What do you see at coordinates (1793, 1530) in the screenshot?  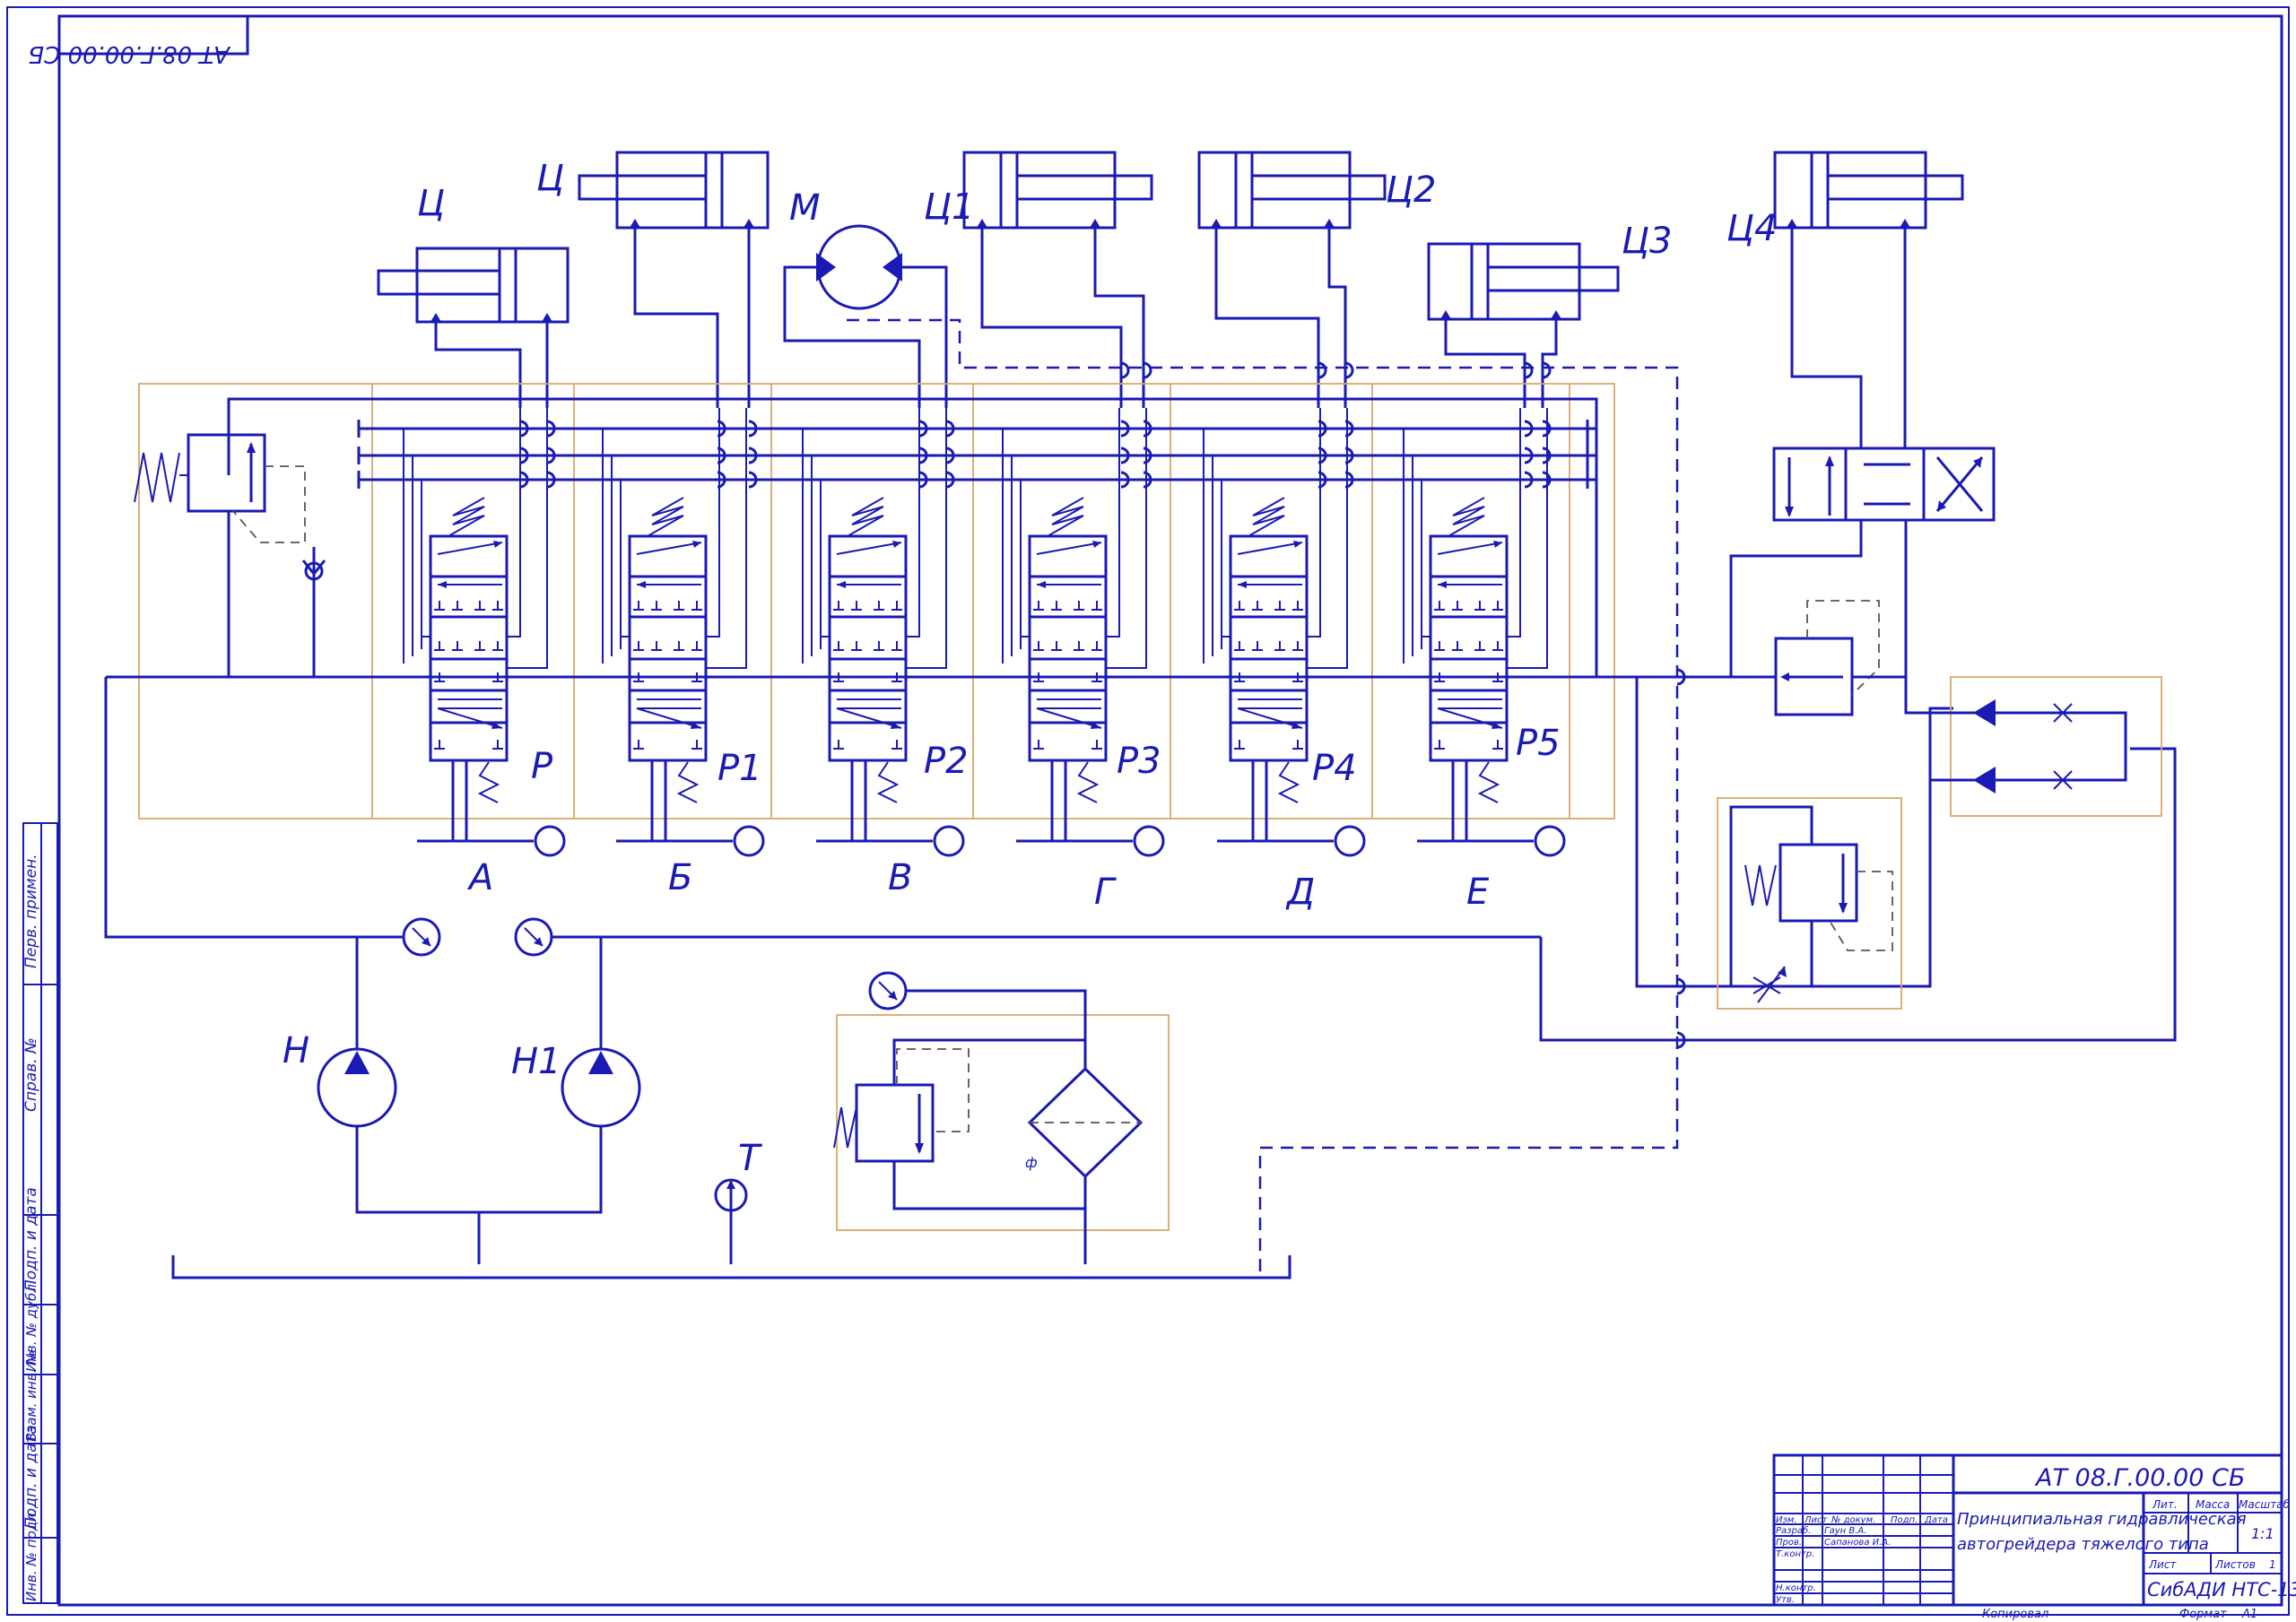 I see `role-0: Разраб.` at bounding box center [1793, 1530].